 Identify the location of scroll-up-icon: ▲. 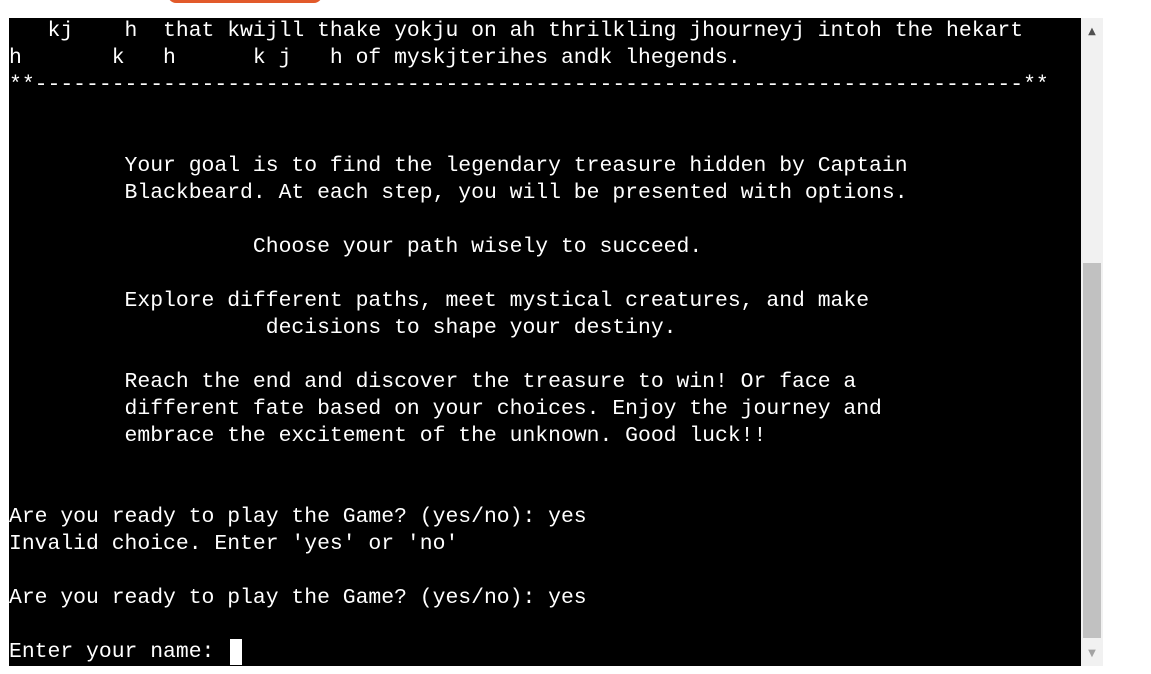
(1092, 31).